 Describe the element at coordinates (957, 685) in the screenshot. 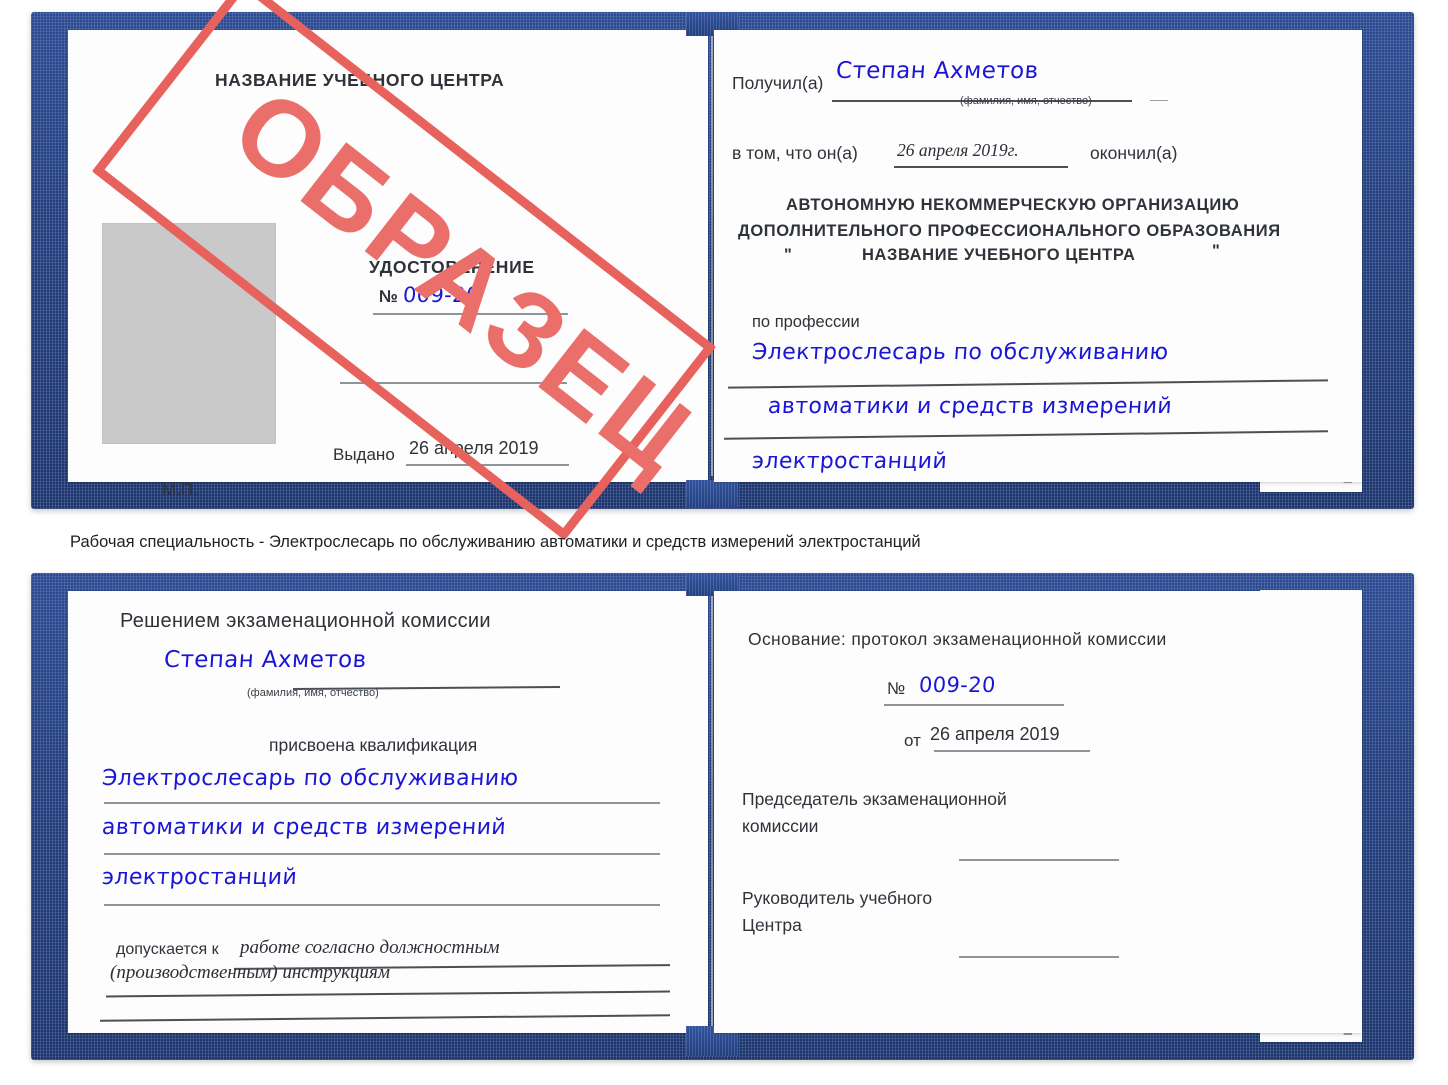

I see `protocol-number-value: 009-20` at that location.